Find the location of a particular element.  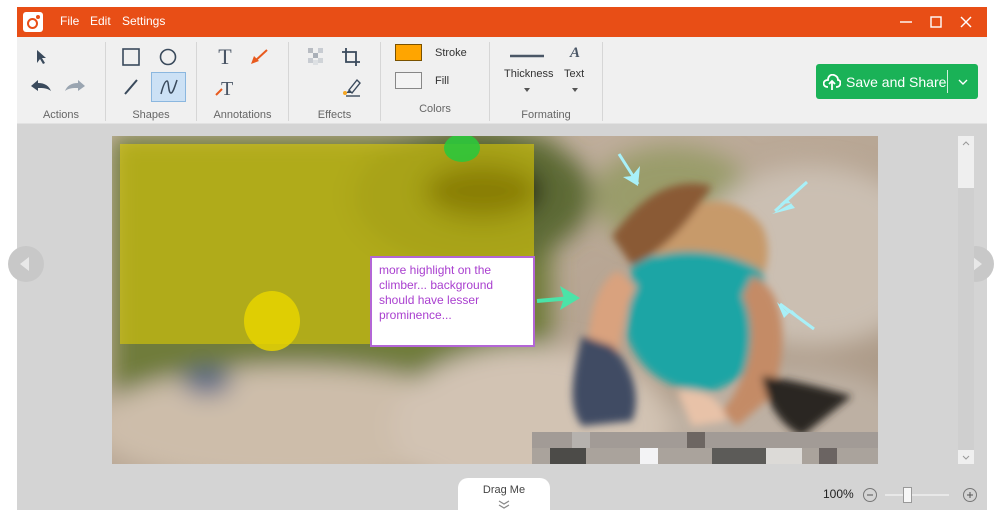

thickness-dropdown: Thickness is located at coordinates (527, 72).